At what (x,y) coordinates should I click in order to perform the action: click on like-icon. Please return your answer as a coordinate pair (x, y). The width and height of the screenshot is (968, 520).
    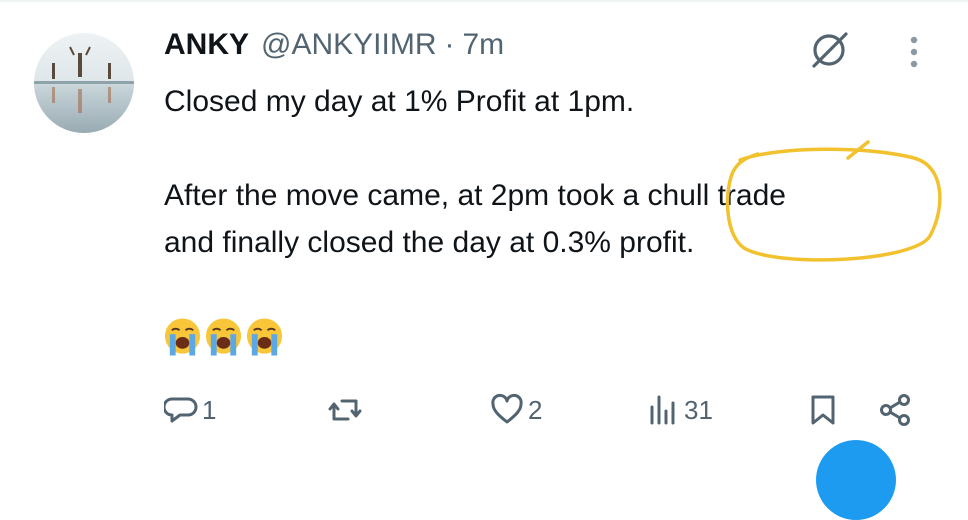
    Looking at the image, I should click on (507, 408).